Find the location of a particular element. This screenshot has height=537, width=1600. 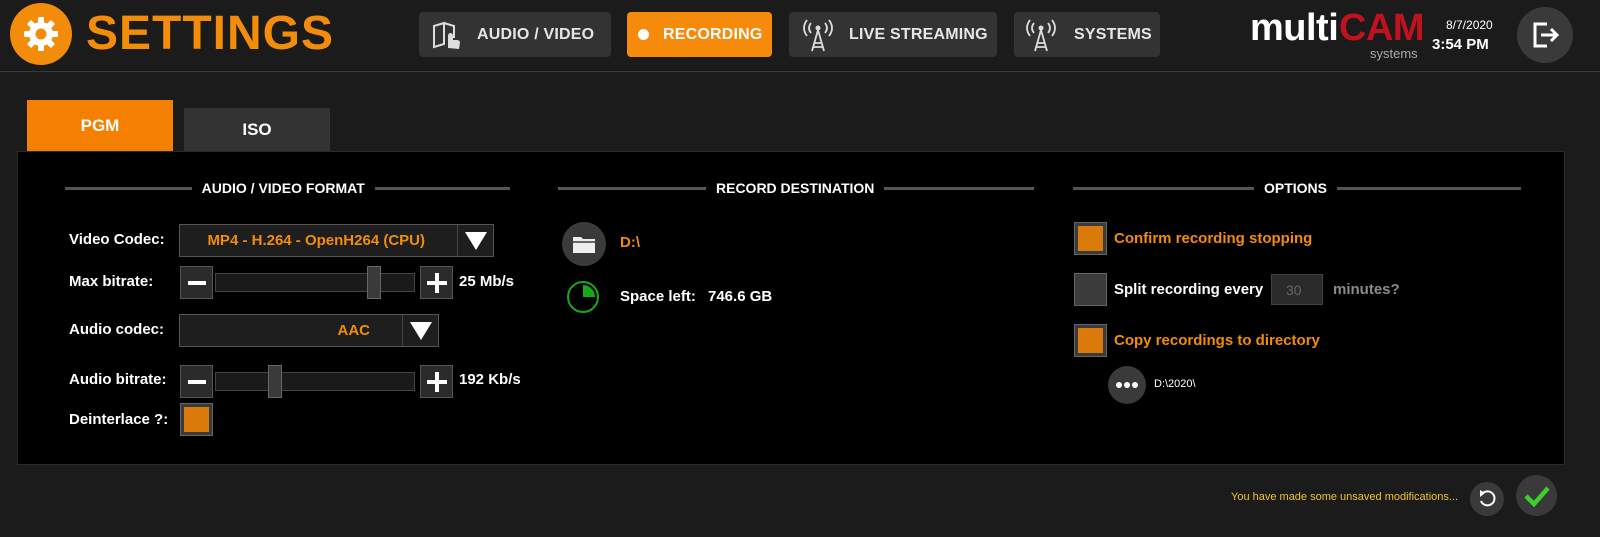

page-title: SETTINGS is located at coordinates (210, 33).